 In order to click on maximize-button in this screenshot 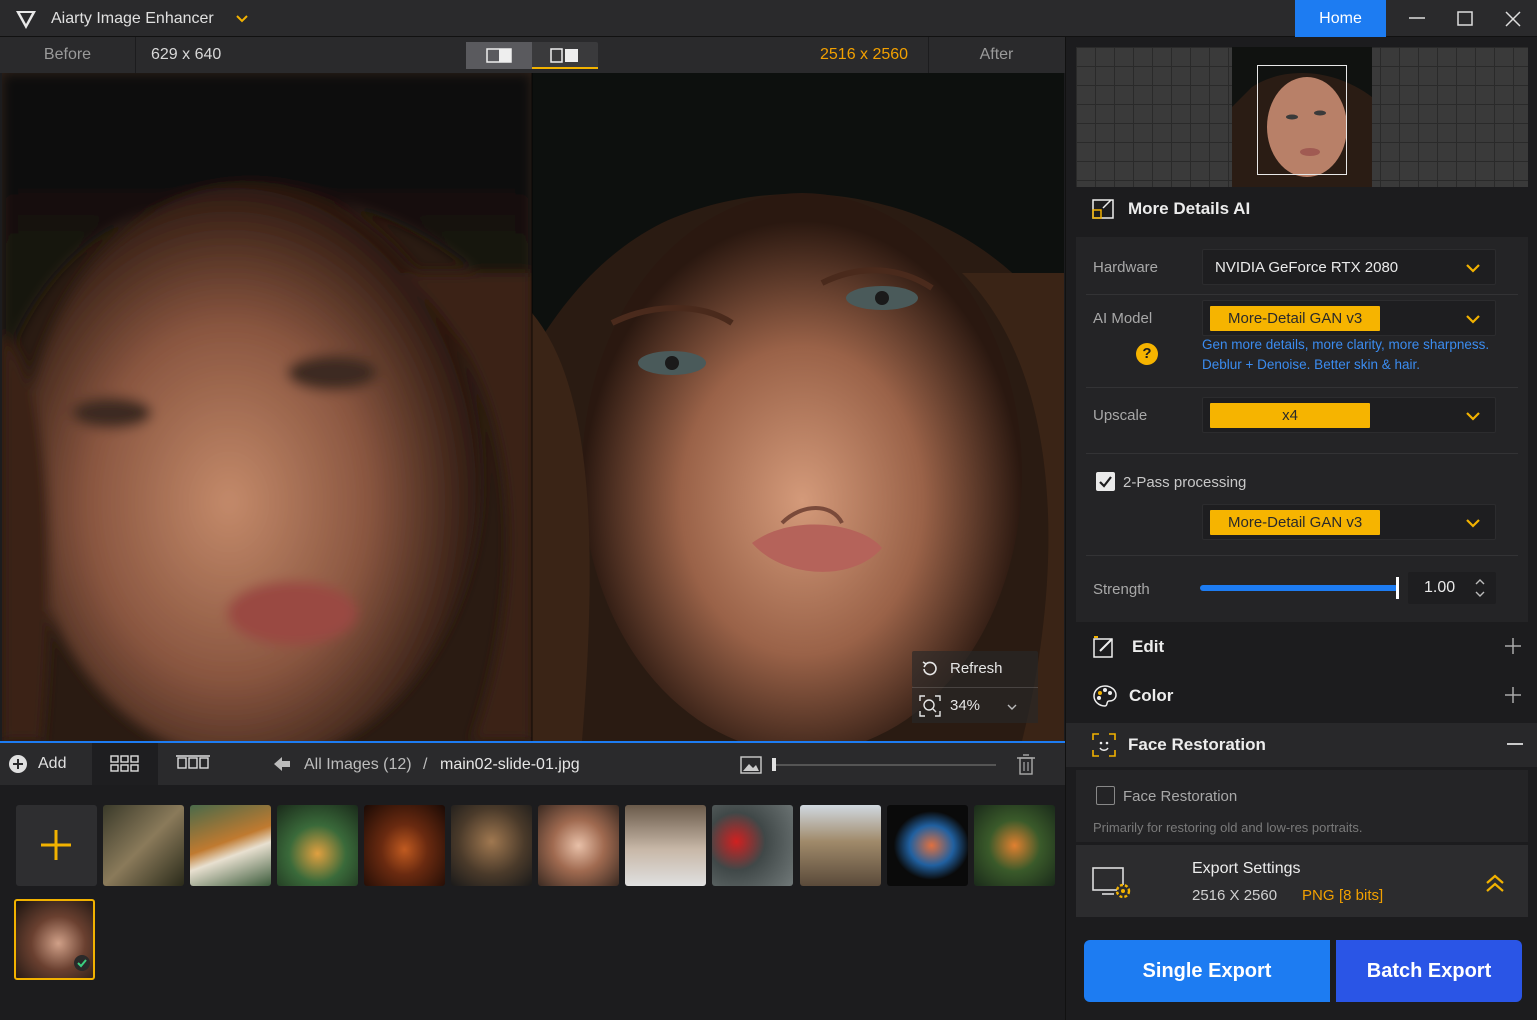, I will do `click(1464, 18)`.